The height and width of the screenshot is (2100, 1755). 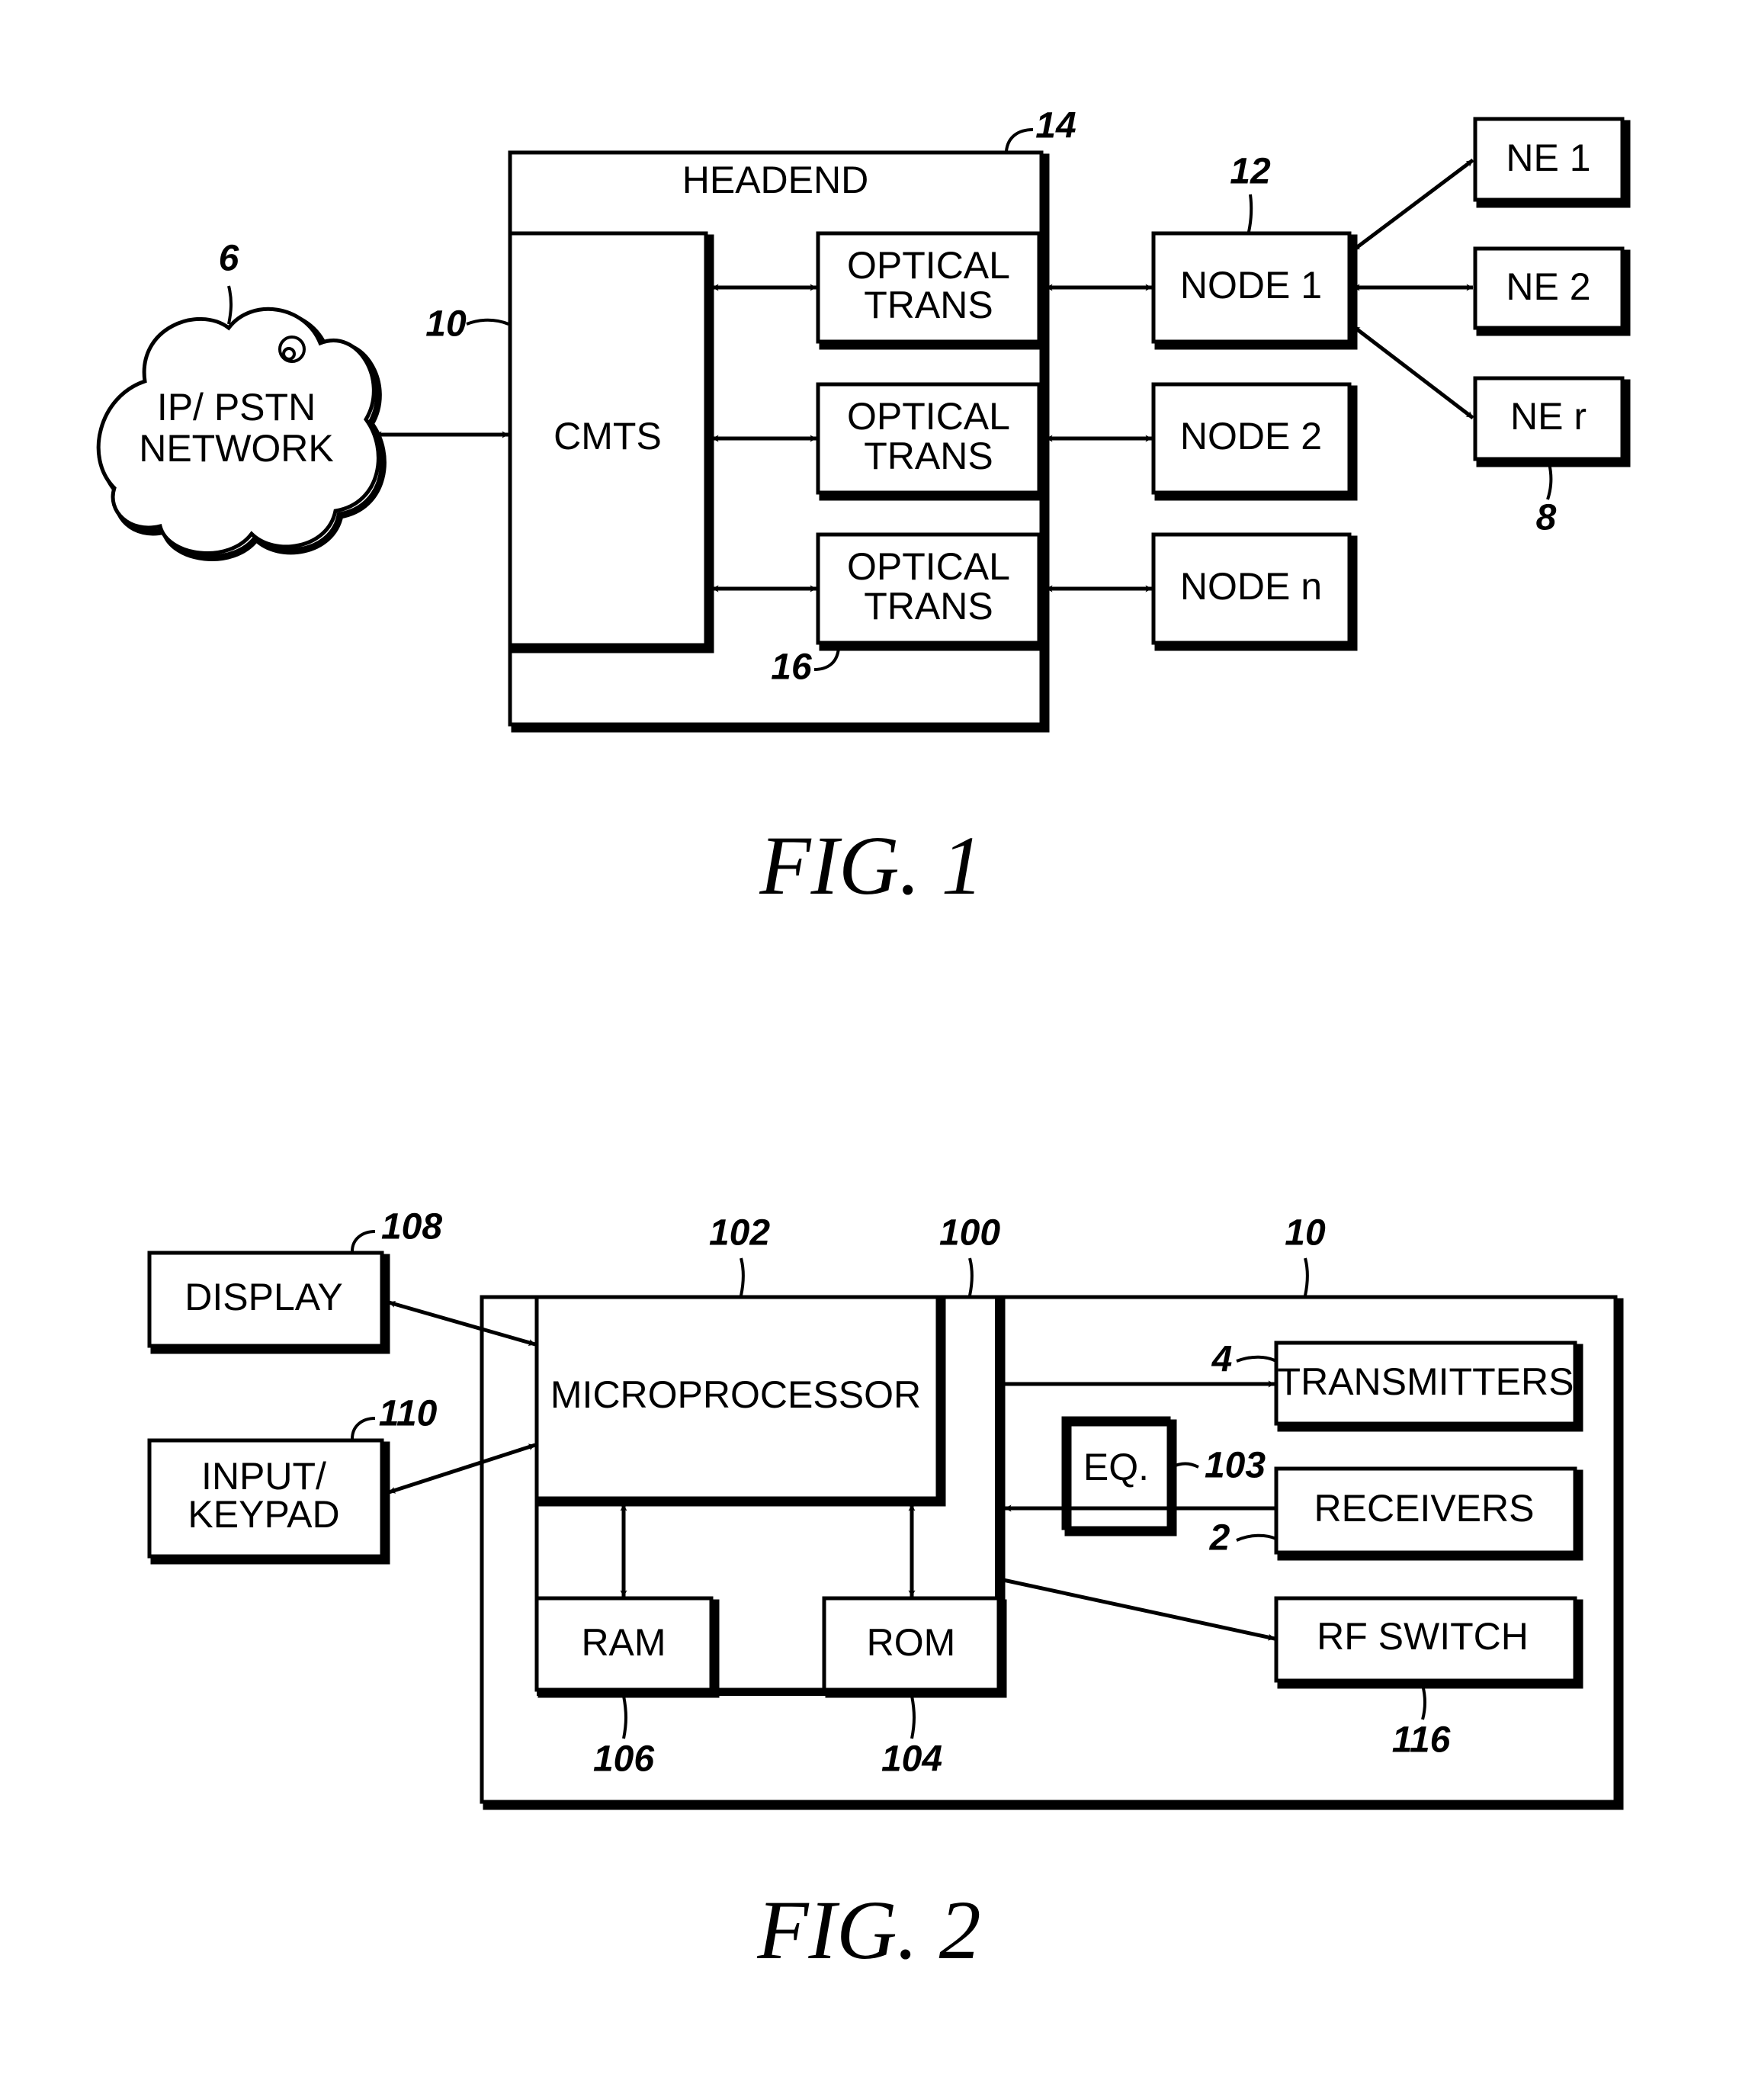 I want to click on cloud-label-line2: NETWORK, so click(x=236, y=449).